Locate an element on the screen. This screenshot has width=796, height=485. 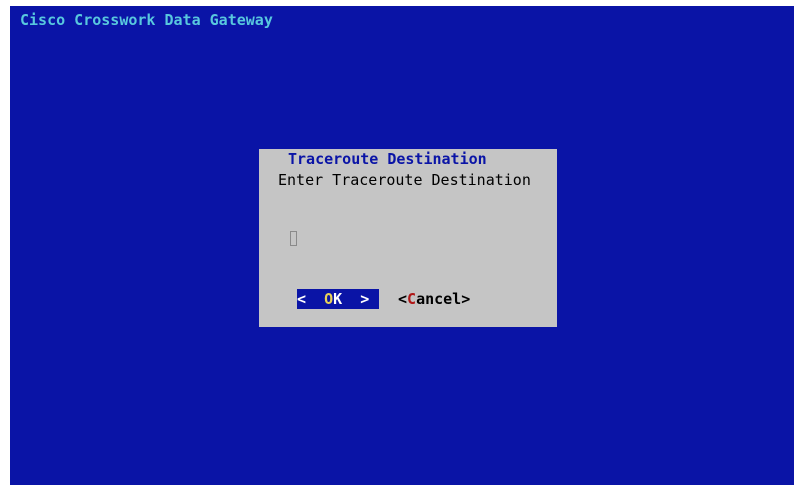
cancel-button-left-bracket: < is located at coordinates (403, 299).